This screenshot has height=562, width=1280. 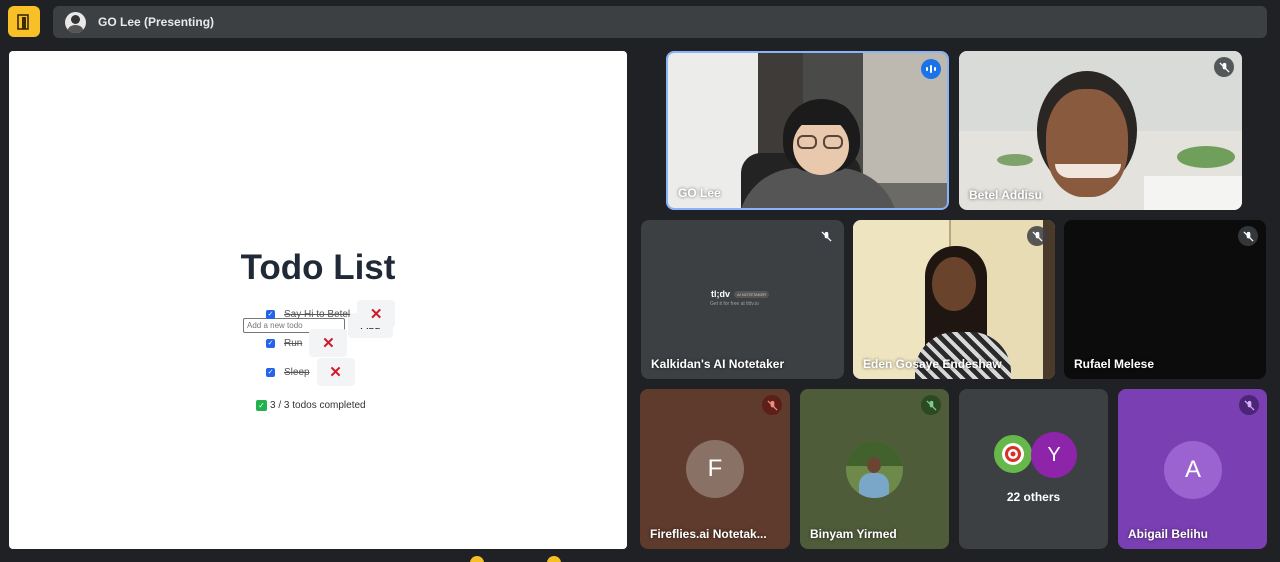 I want to click on check-icon: ✓, so click(x=261, y=405).